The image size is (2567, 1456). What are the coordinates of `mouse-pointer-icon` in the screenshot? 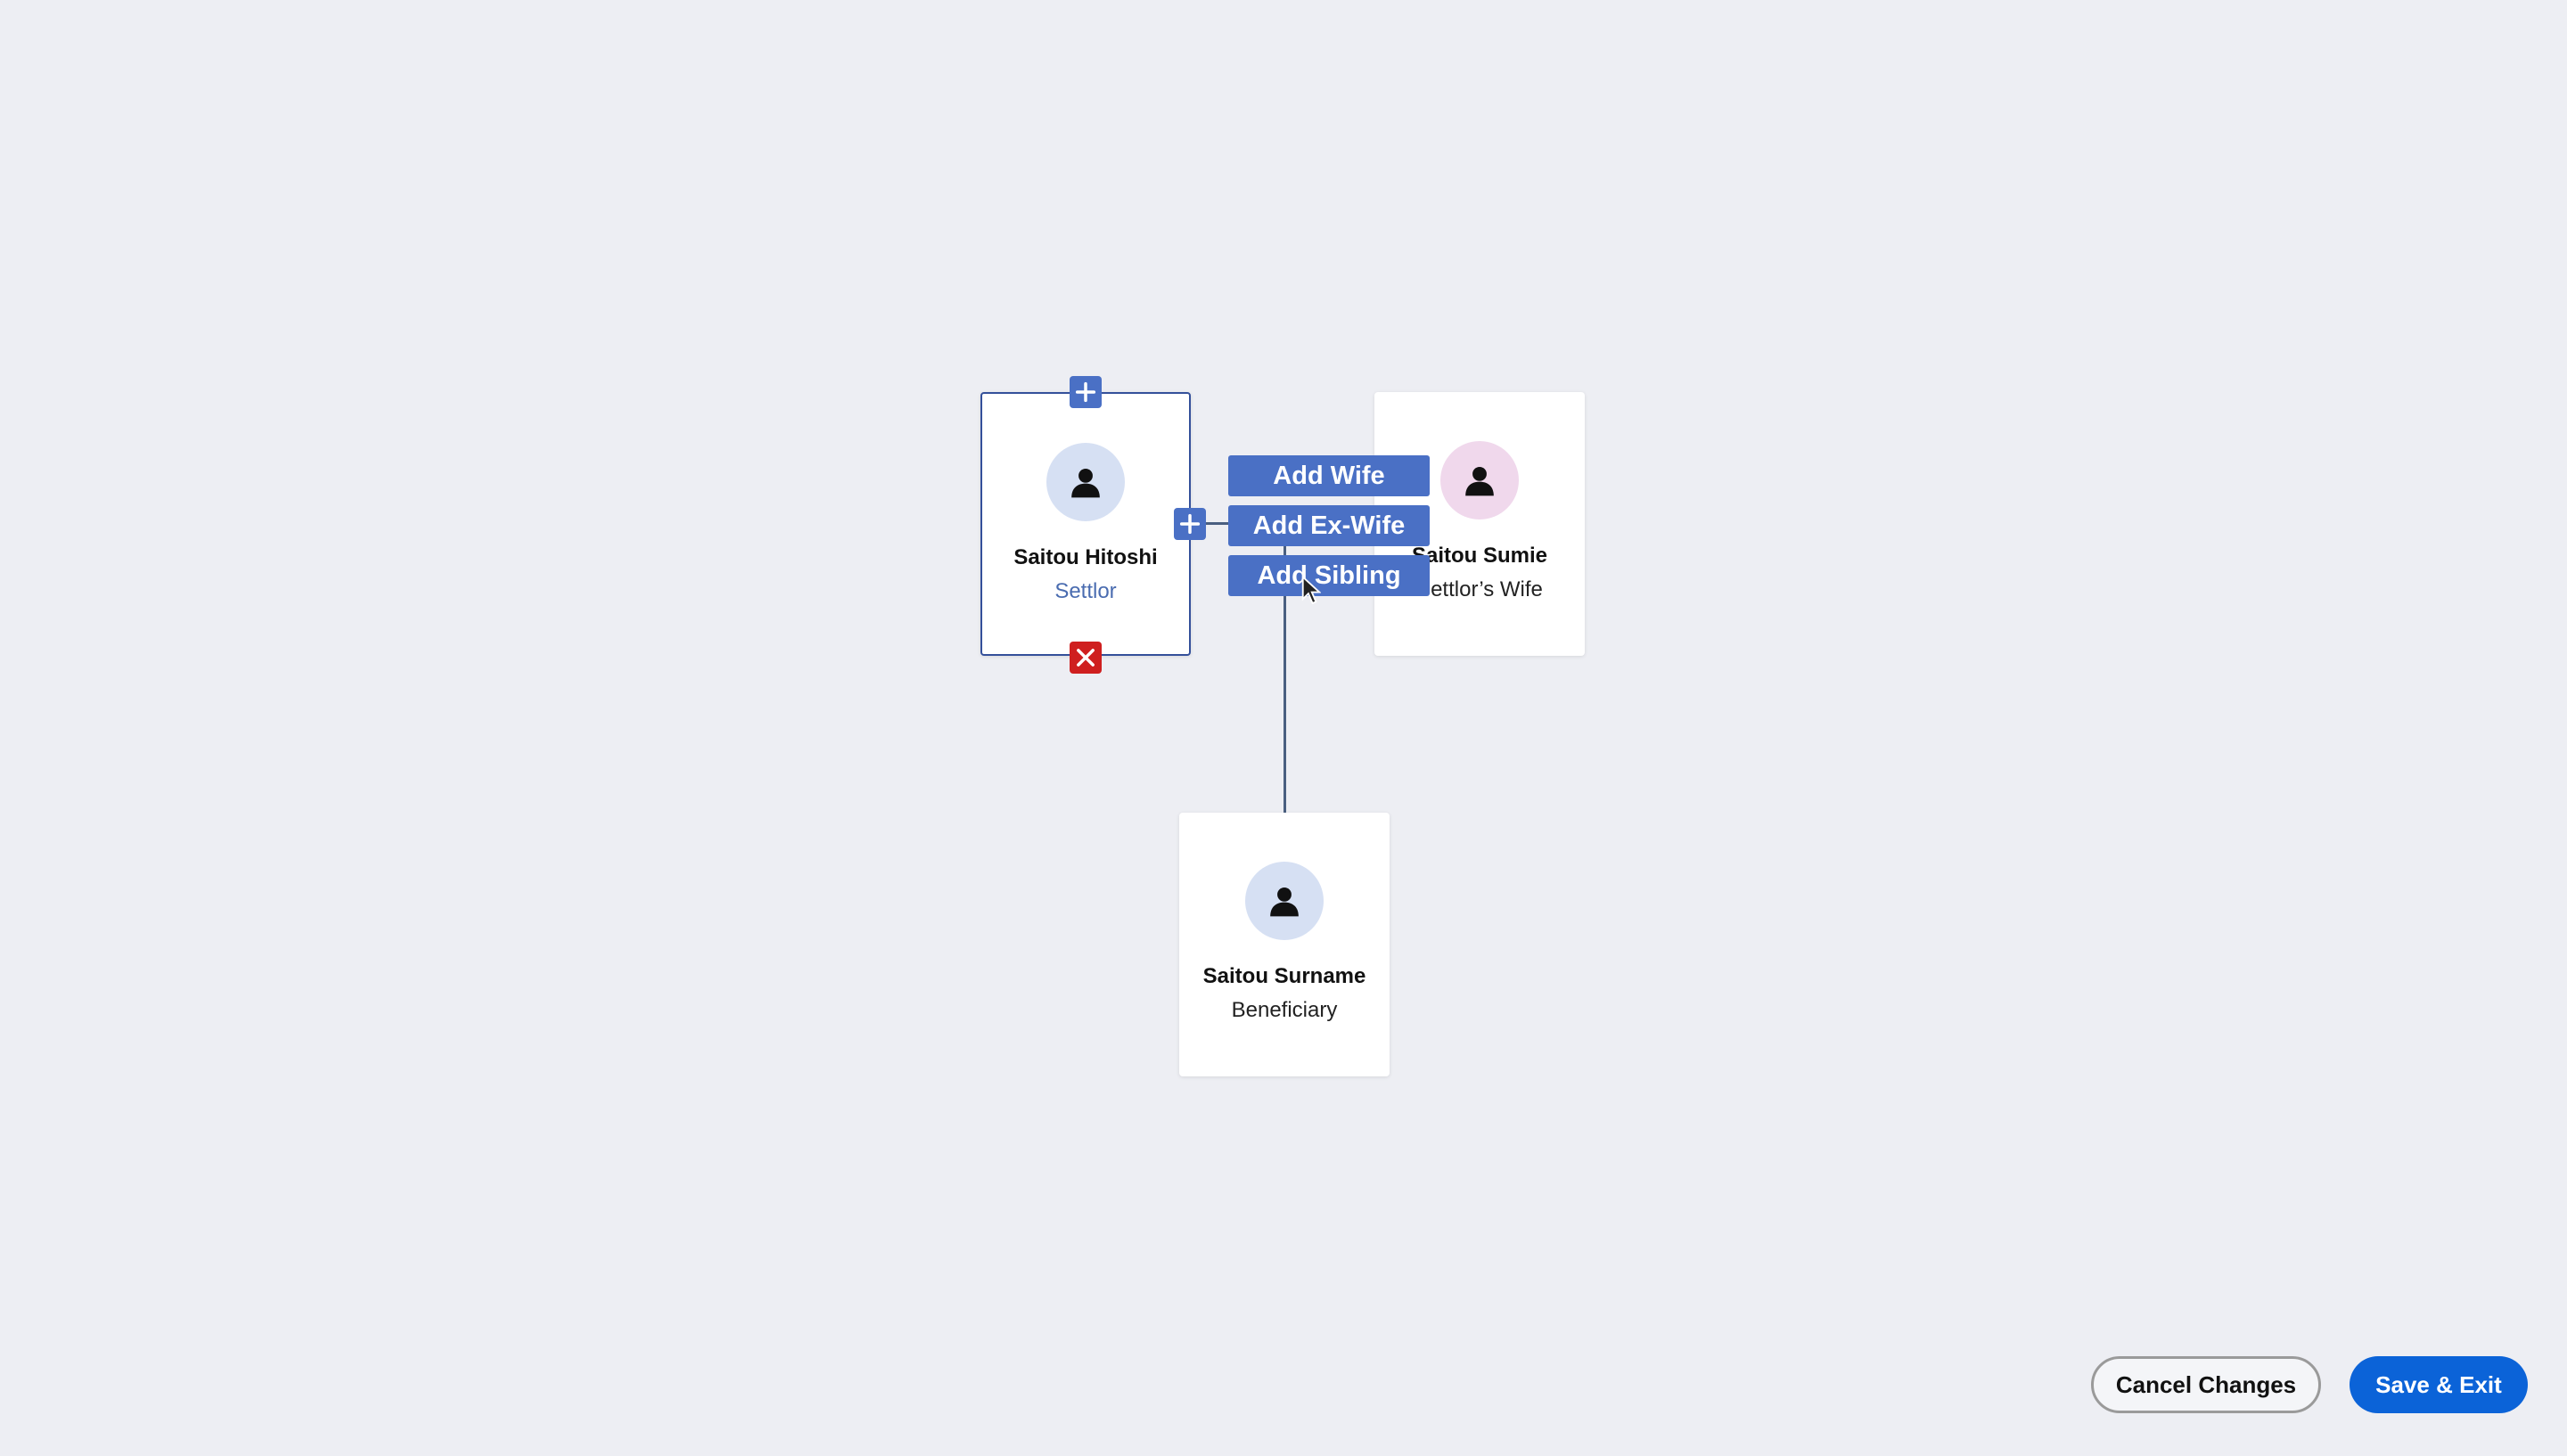 It's located at (1311, 590).